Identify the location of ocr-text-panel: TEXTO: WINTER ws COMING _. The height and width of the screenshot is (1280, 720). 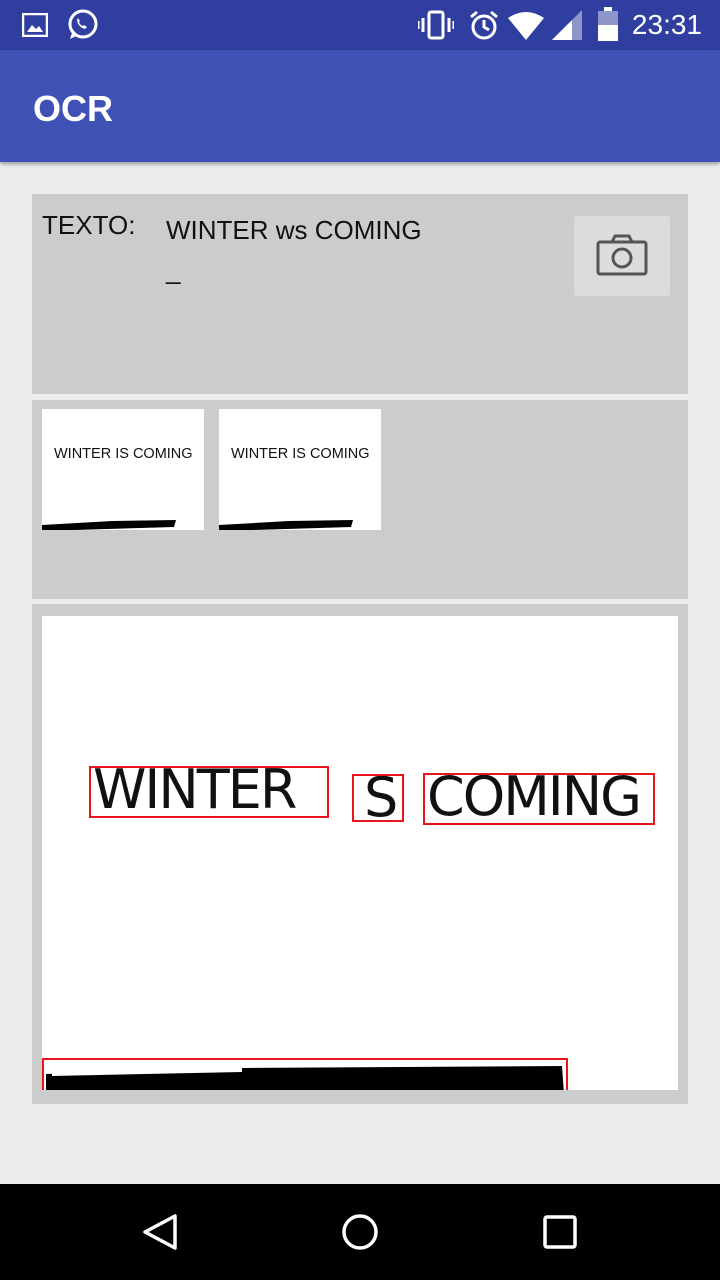
(360, 294).